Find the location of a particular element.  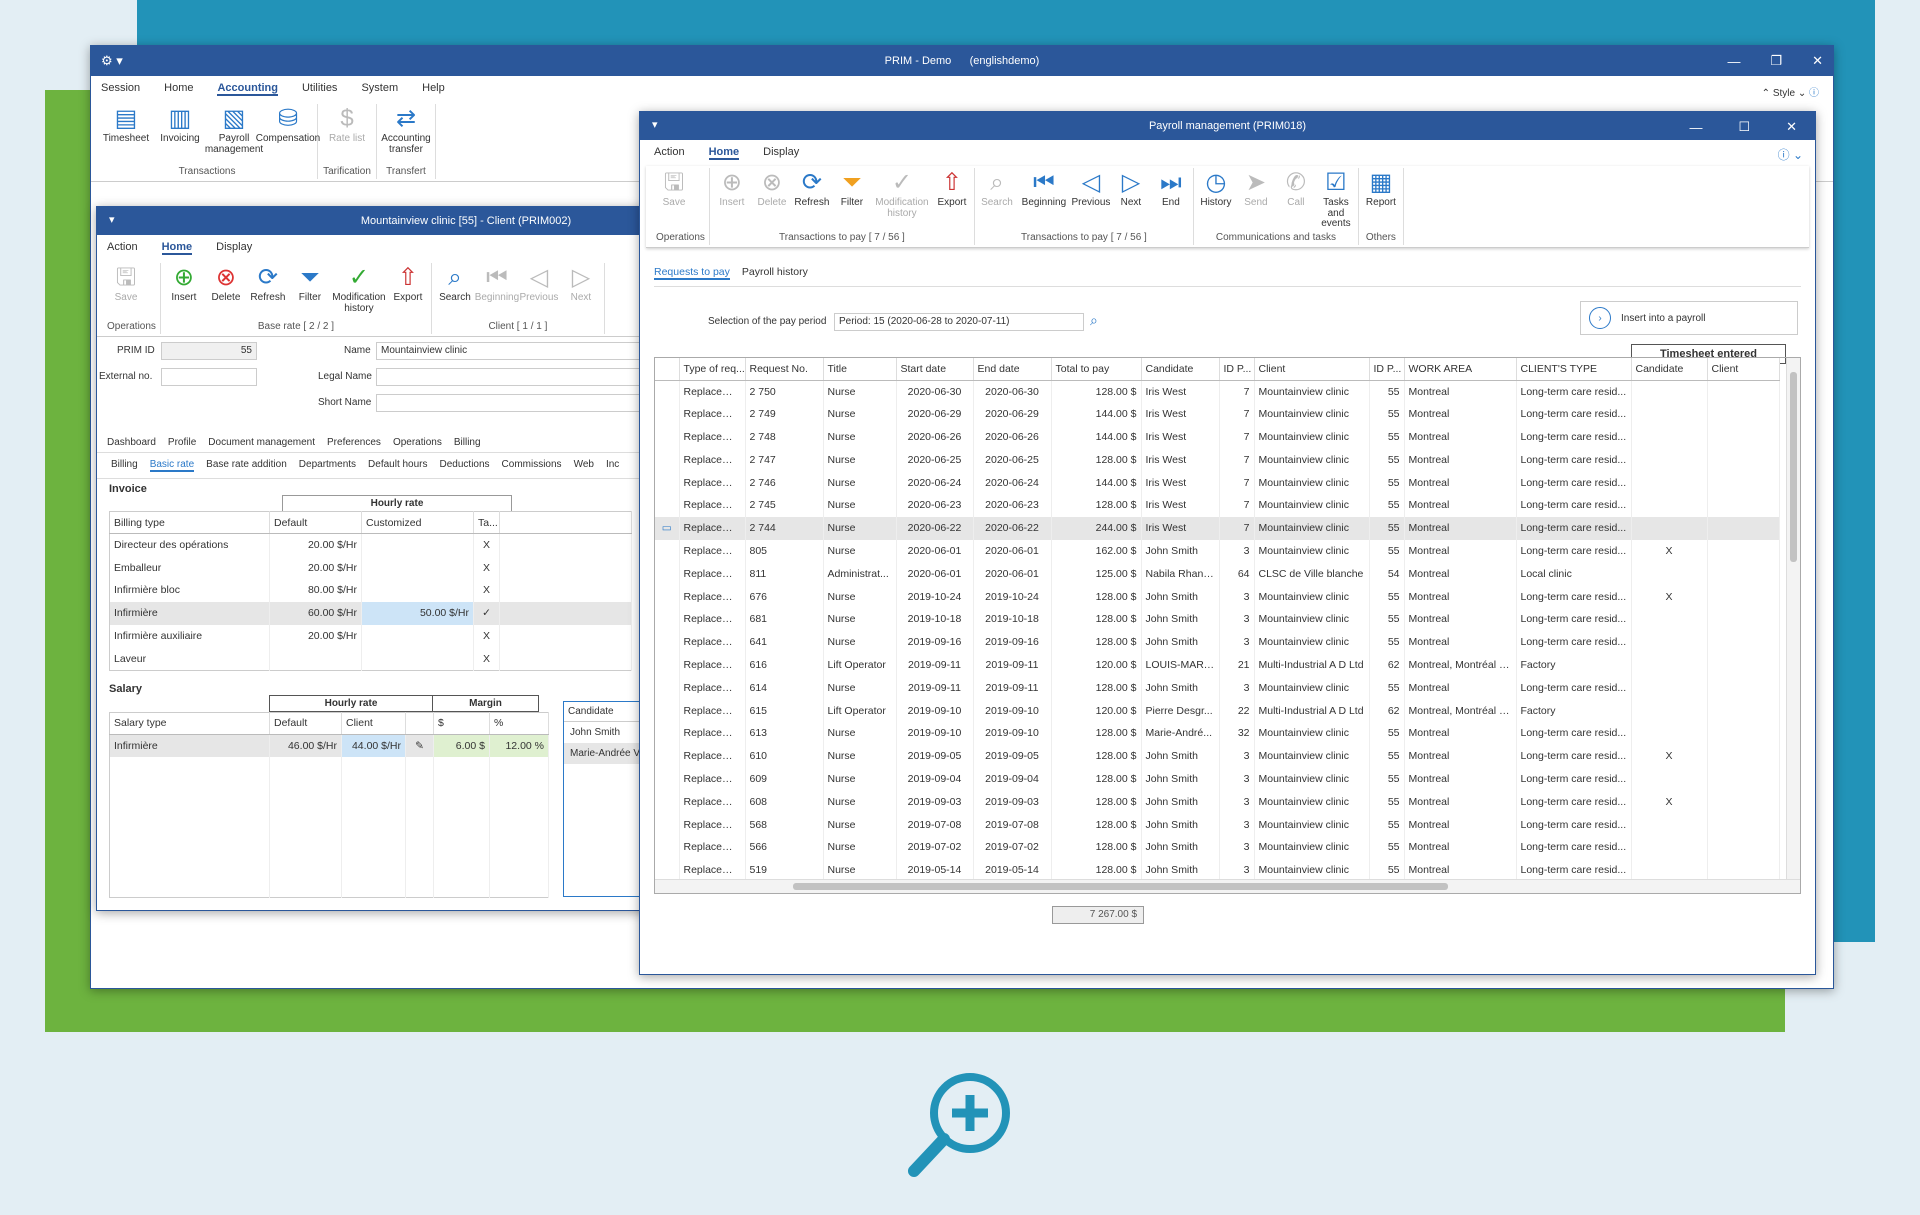

tab-payroll-history: Payroll history is located at coordinates (775, 273).